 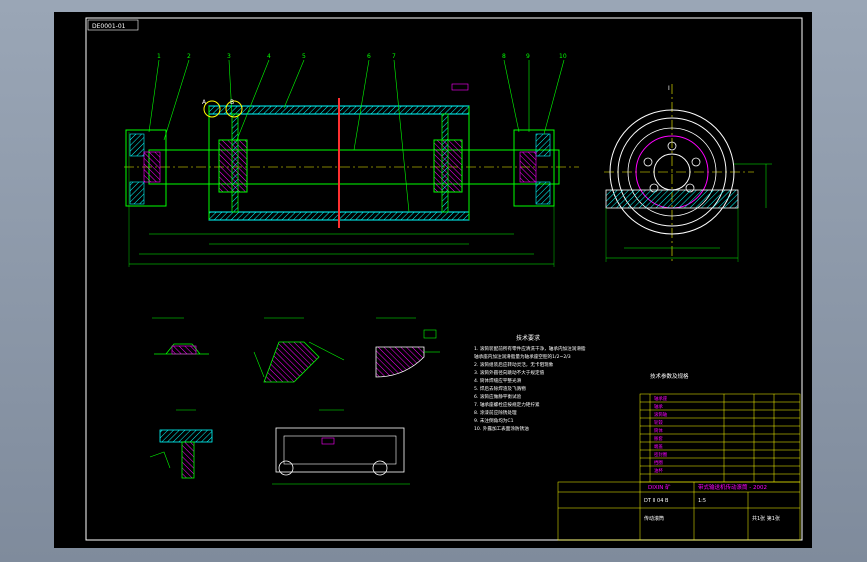 What do you see at coordinates (661, 398) in the screenshot?
I see `part-row: 轴承座` at bounding box center [661, 398].